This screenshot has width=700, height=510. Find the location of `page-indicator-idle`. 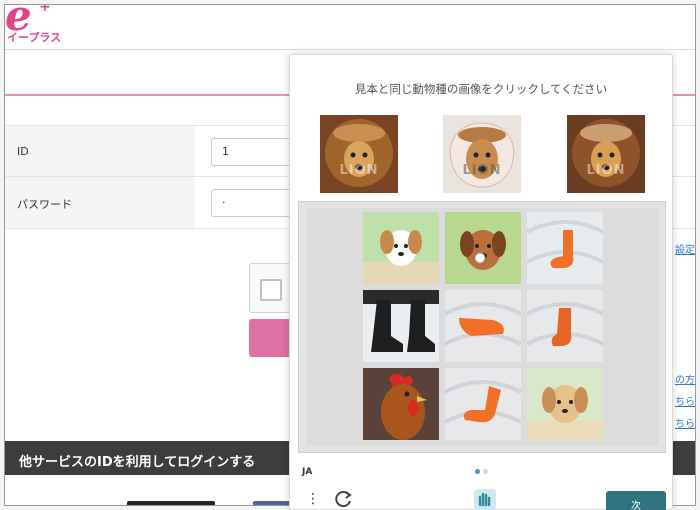

page-indicator-idle is located at coordinates (485, 471).